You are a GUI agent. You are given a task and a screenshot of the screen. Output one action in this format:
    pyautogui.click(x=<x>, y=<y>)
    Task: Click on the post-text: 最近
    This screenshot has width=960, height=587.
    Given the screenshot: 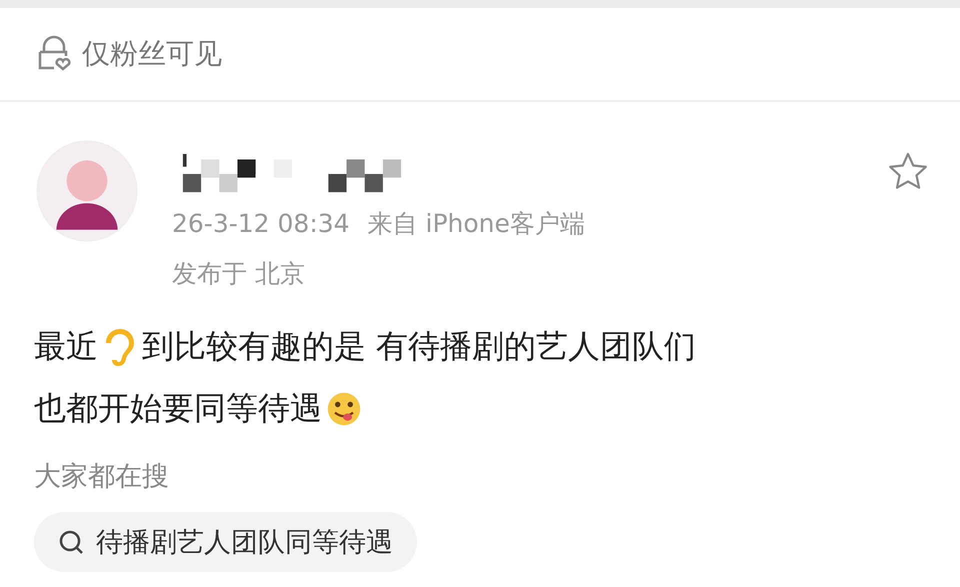 What is the action you would take?
    pyautogui.click(x=66, y=346)
    